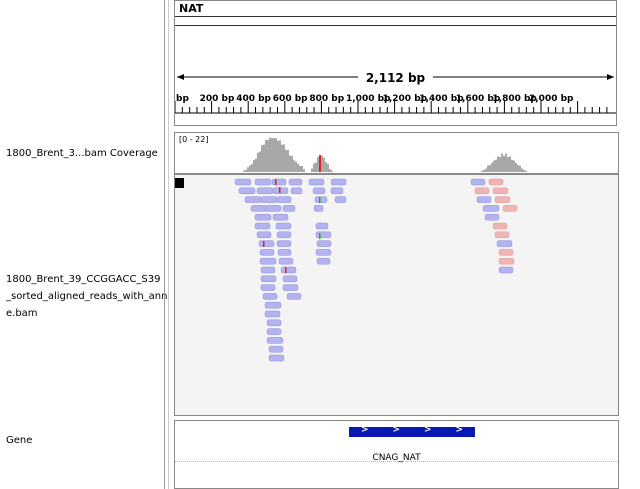  Describe the element at coordinates (164, 244) in the screenshot. I see `name-panel-divider` at that location.